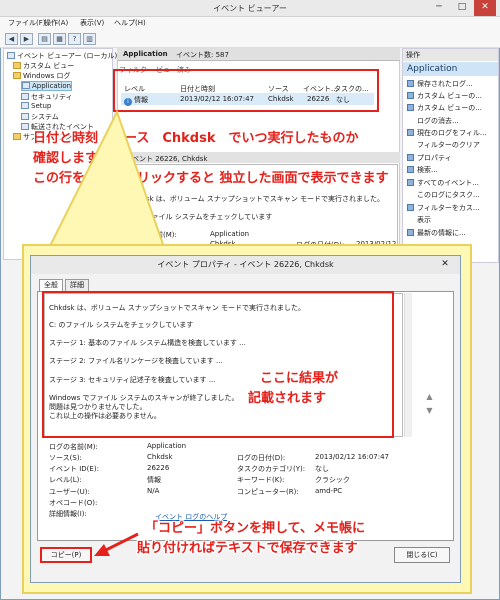 The height and width of the screenshot is (600, 500). What do you see at coordinates (450, 55) in the screenshot?
I see `actions-title: 操作` at bounding box center [450, 55].